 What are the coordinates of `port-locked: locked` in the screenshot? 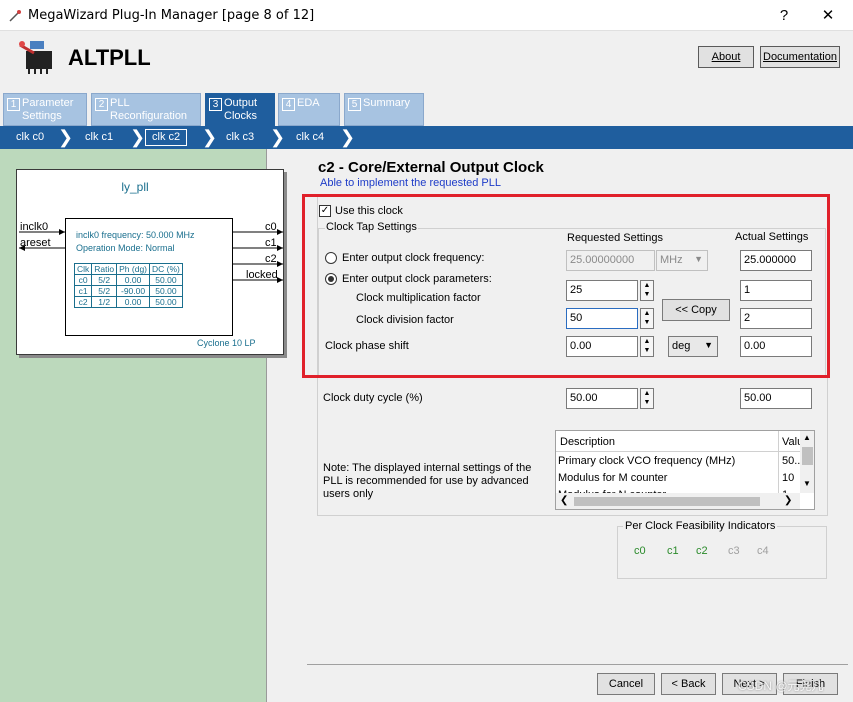 It's located at (262, 275).